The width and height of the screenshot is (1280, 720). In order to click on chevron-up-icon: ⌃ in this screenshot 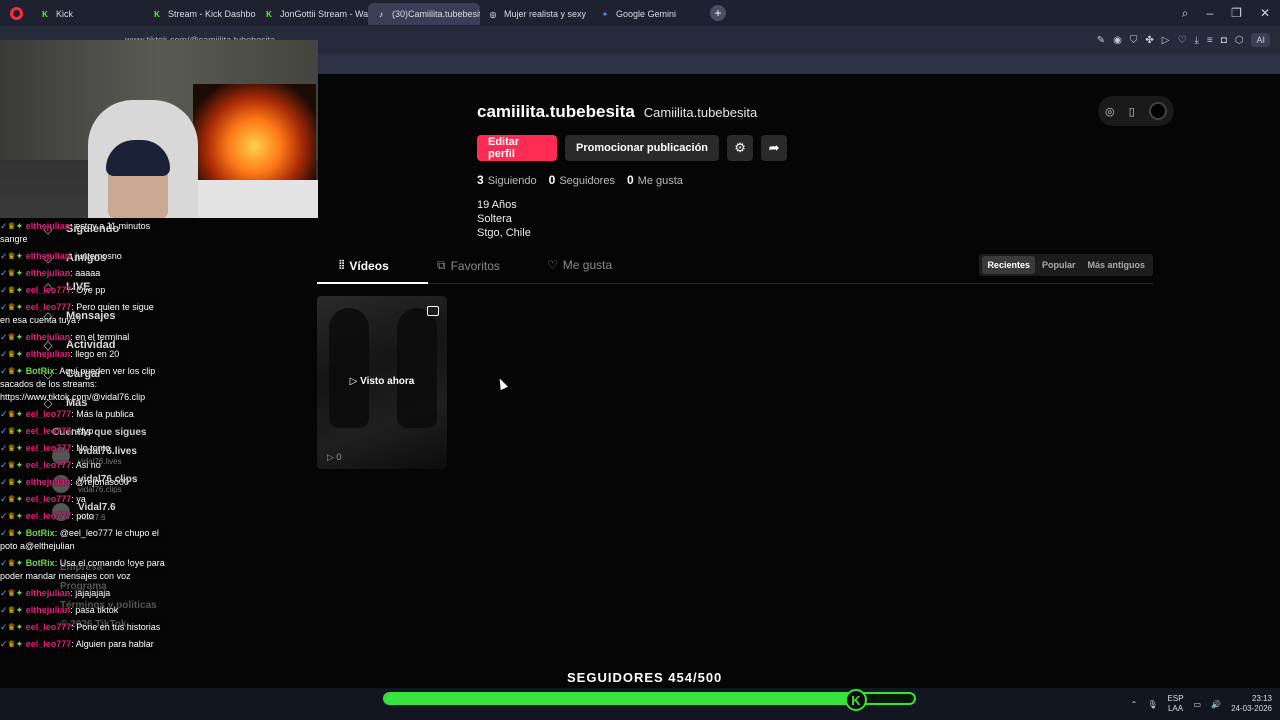, I will do `click(1134, 704)`.